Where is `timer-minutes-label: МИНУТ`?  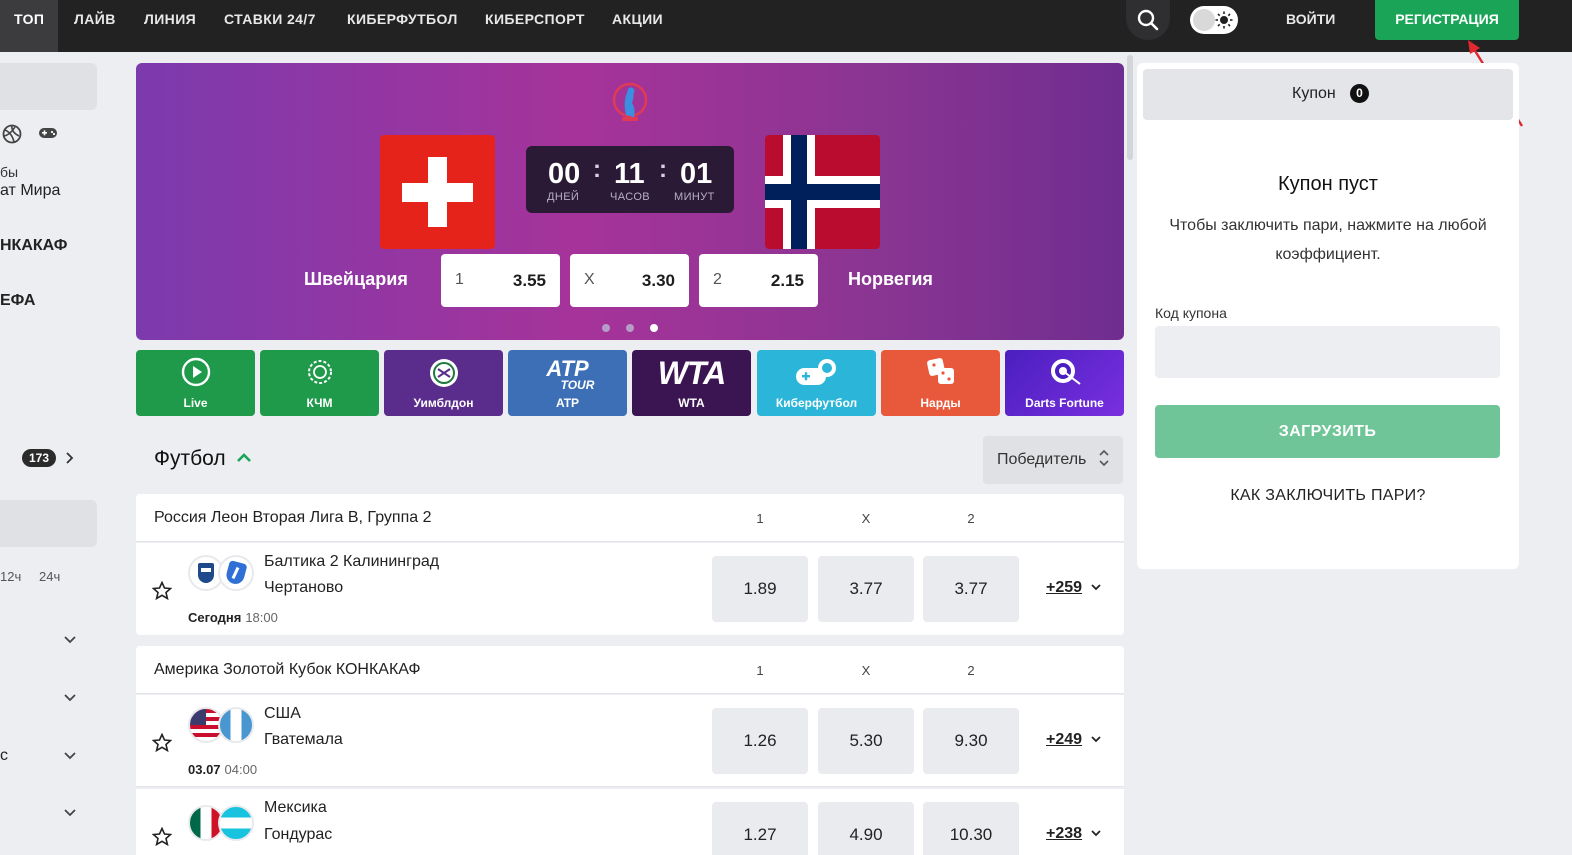 timer-minutes-label: МИНУТ is located at coordinates (694, 197).